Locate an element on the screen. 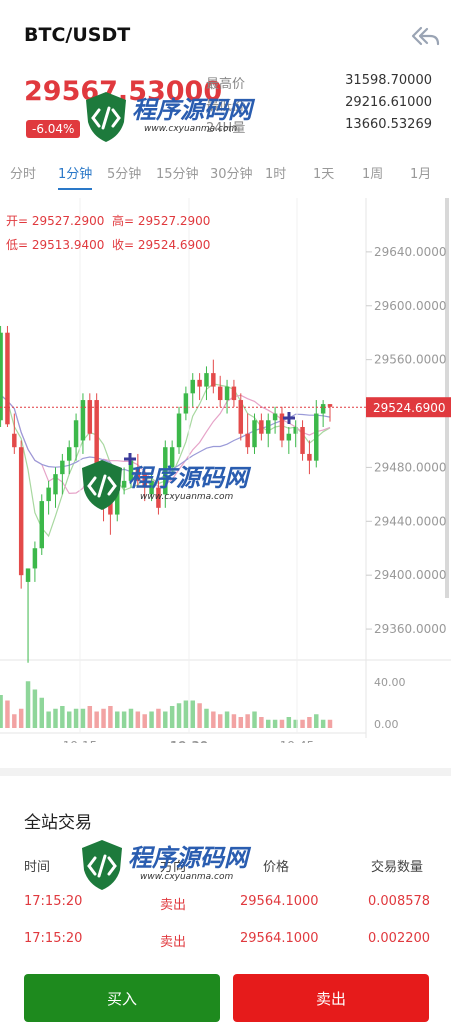 This screenshot has height=1024, width=451. time-tick-label: 19:30 is located at coordinates (189, 741).